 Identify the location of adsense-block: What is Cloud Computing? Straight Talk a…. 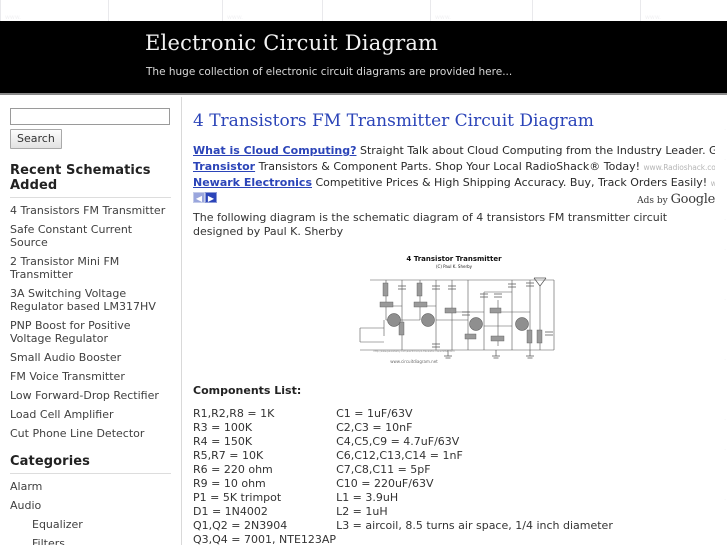
(454, 167).